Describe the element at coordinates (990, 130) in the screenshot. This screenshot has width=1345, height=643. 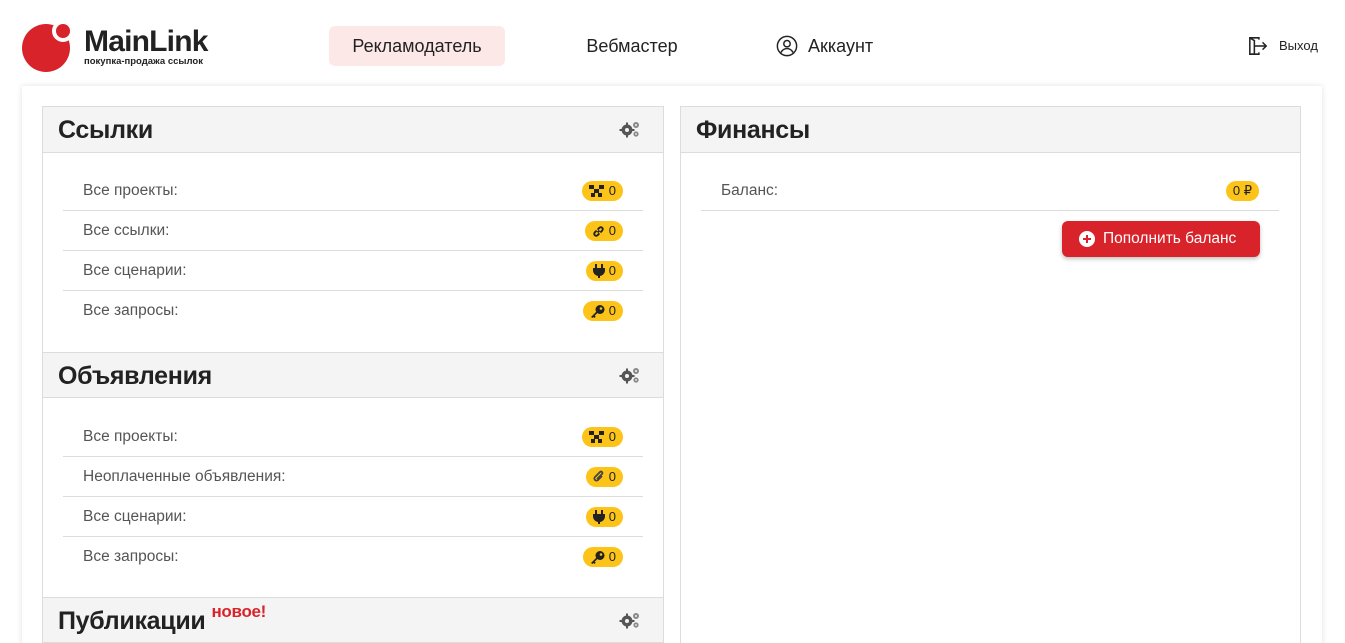
I see `finance-section-header: Финансы` at that location.